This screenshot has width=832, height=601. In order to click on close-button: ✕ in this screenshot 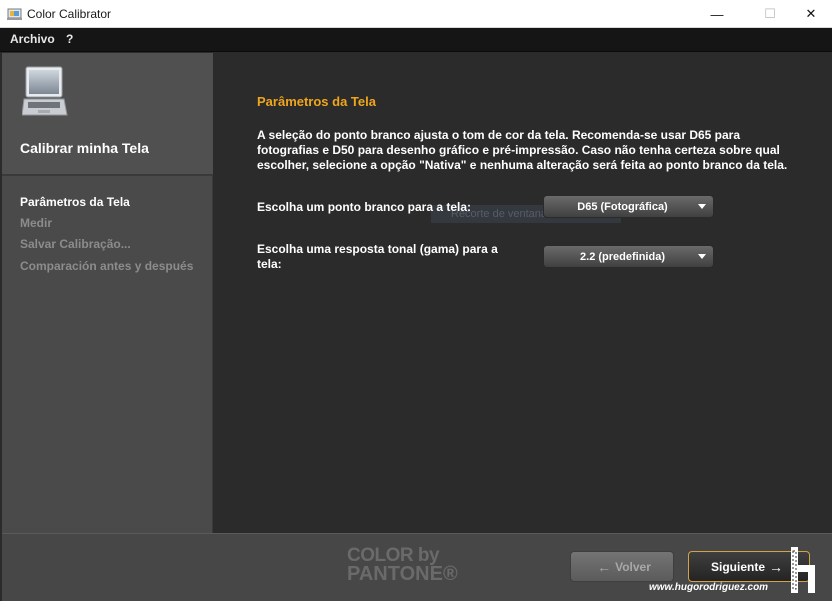, I will do `click(810, 14)`.